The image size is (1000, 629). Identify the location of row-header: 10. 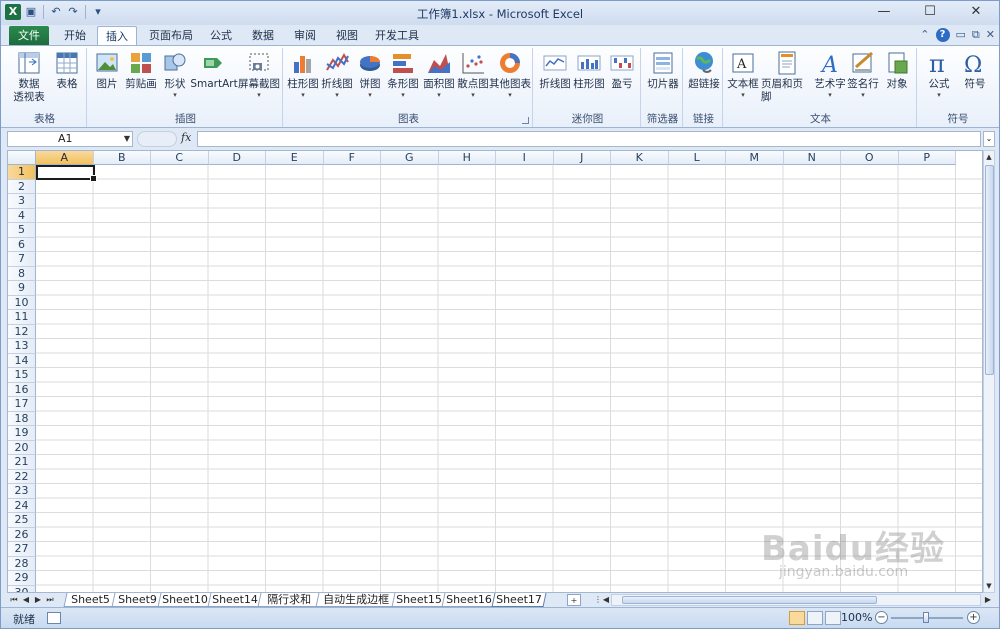
(22, 302).